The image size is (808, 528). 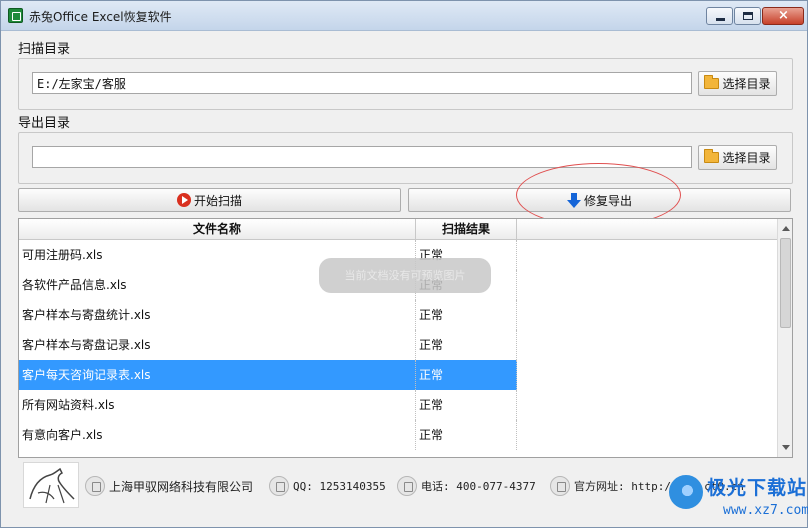 I want to click on start-scan-button: 开始扫描, so click(x=209, y=200).